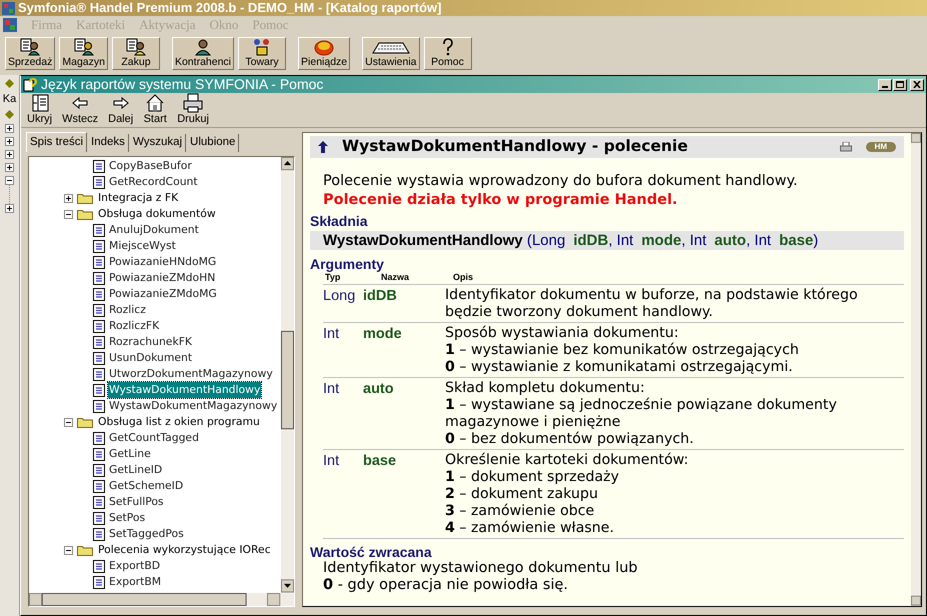  Describe the element at coordinates (57, 142) in the screenshot. I see `tab: Spis treści` at that location.